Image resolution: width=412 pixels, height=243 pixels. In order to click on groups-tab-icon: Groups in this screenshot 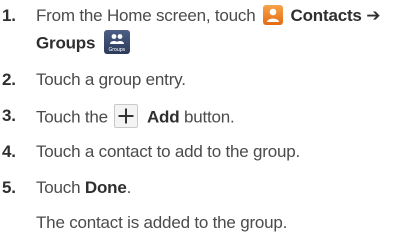, I will do `click(116, 42)`.